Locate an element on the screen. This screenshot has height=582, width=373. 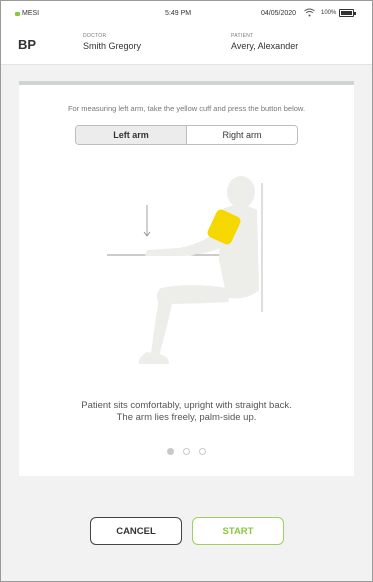
page-indicator is located at coordinates (186, 451).